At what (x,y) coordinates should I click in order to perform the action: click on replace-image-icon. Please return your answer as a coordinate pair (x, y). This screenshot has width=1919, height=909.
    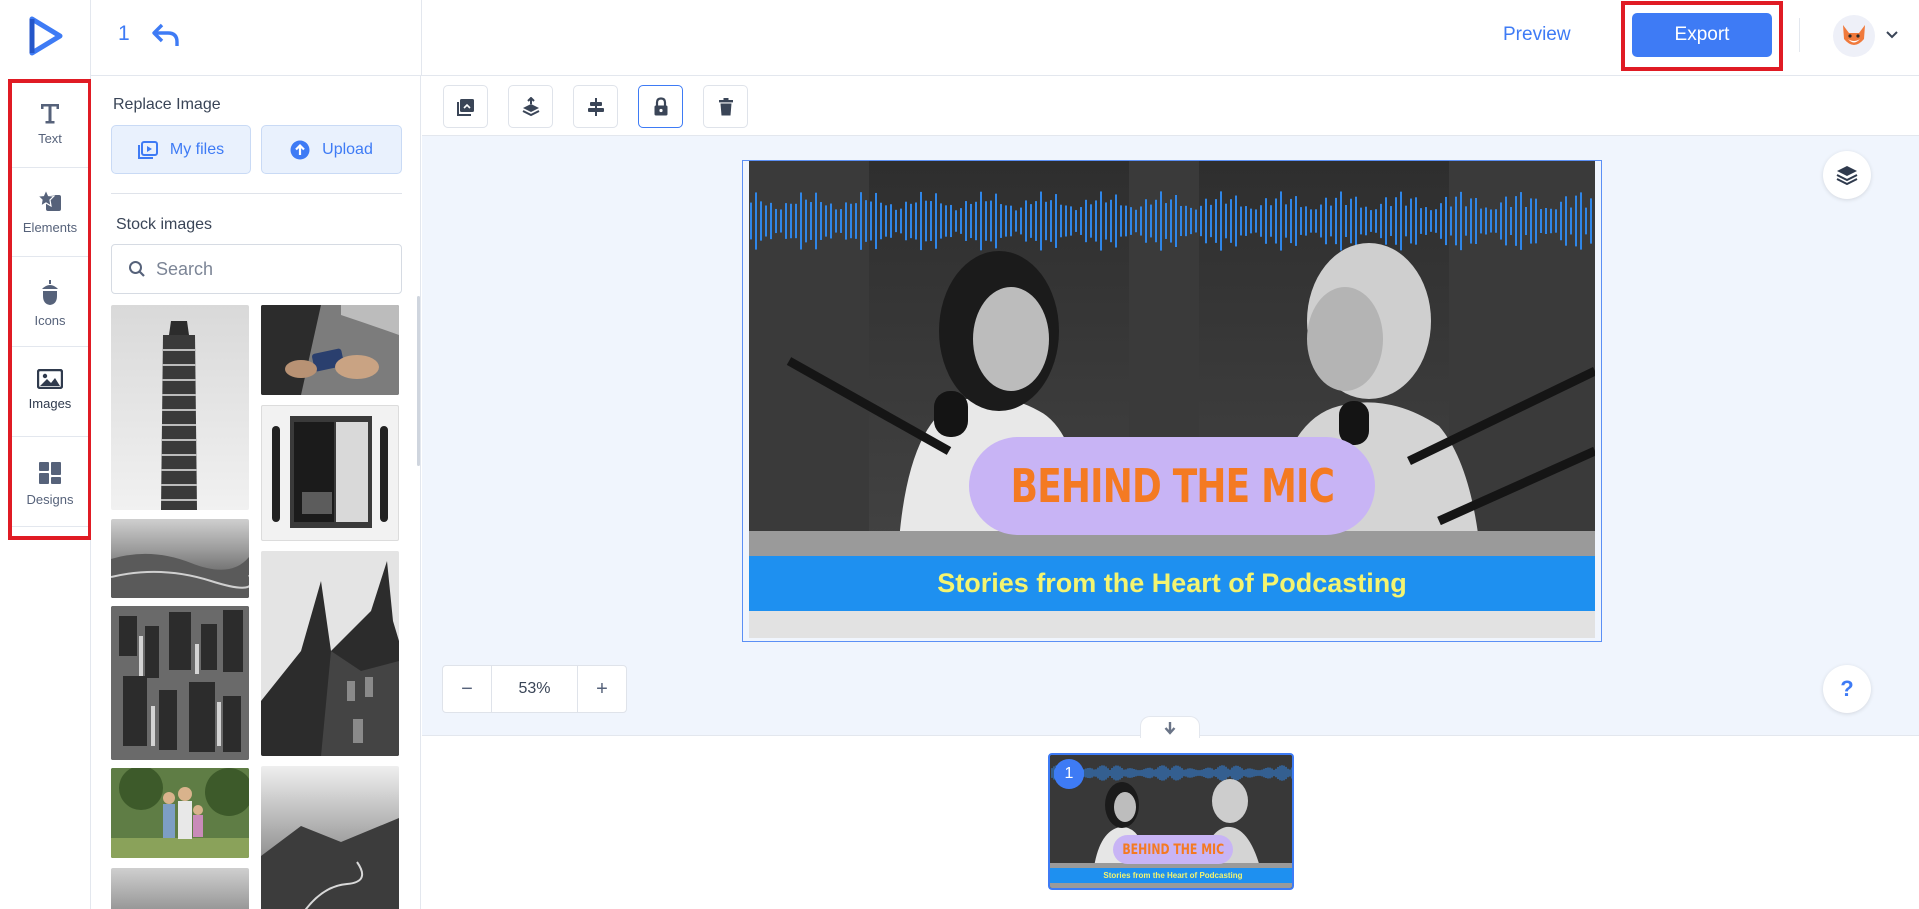
    Looking at the image, I should click on (465, 107).